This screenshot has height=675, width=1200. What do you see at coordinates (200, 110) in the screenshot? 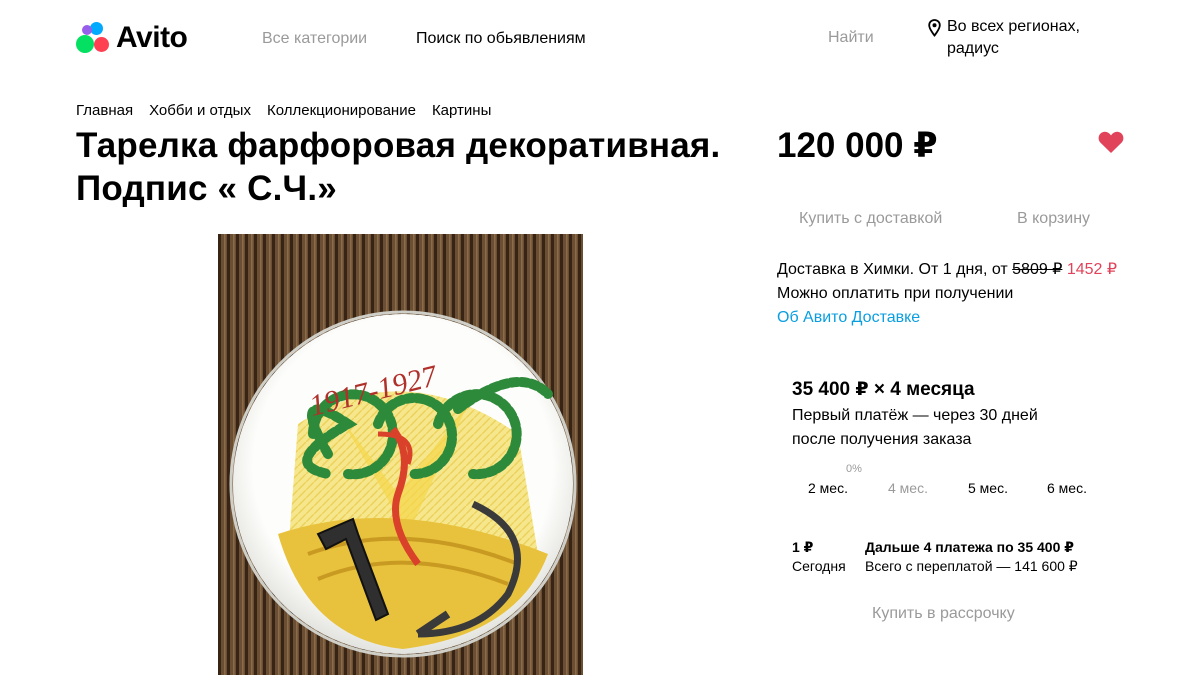
I see `breadcrumb-hobby: Хобби и отдых` at bounding box center [200, 110].